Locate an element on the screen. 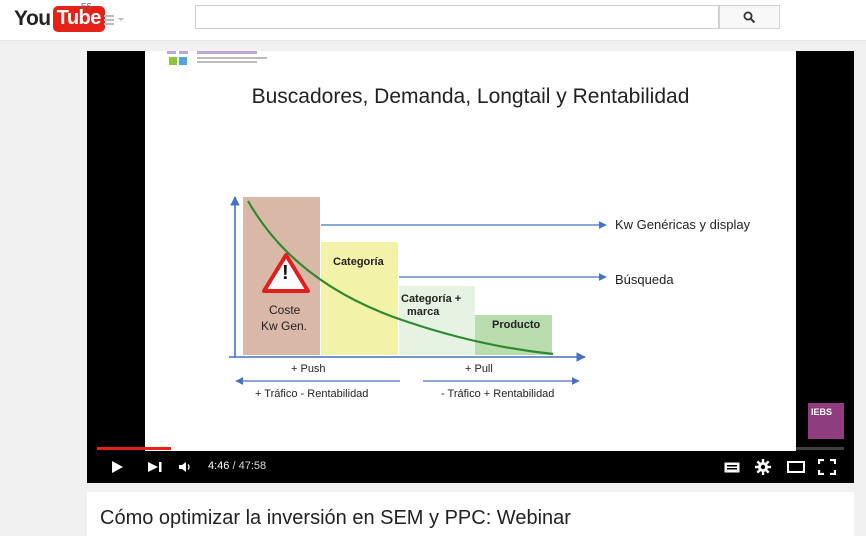  search-button is located at coordinates (749, 17).